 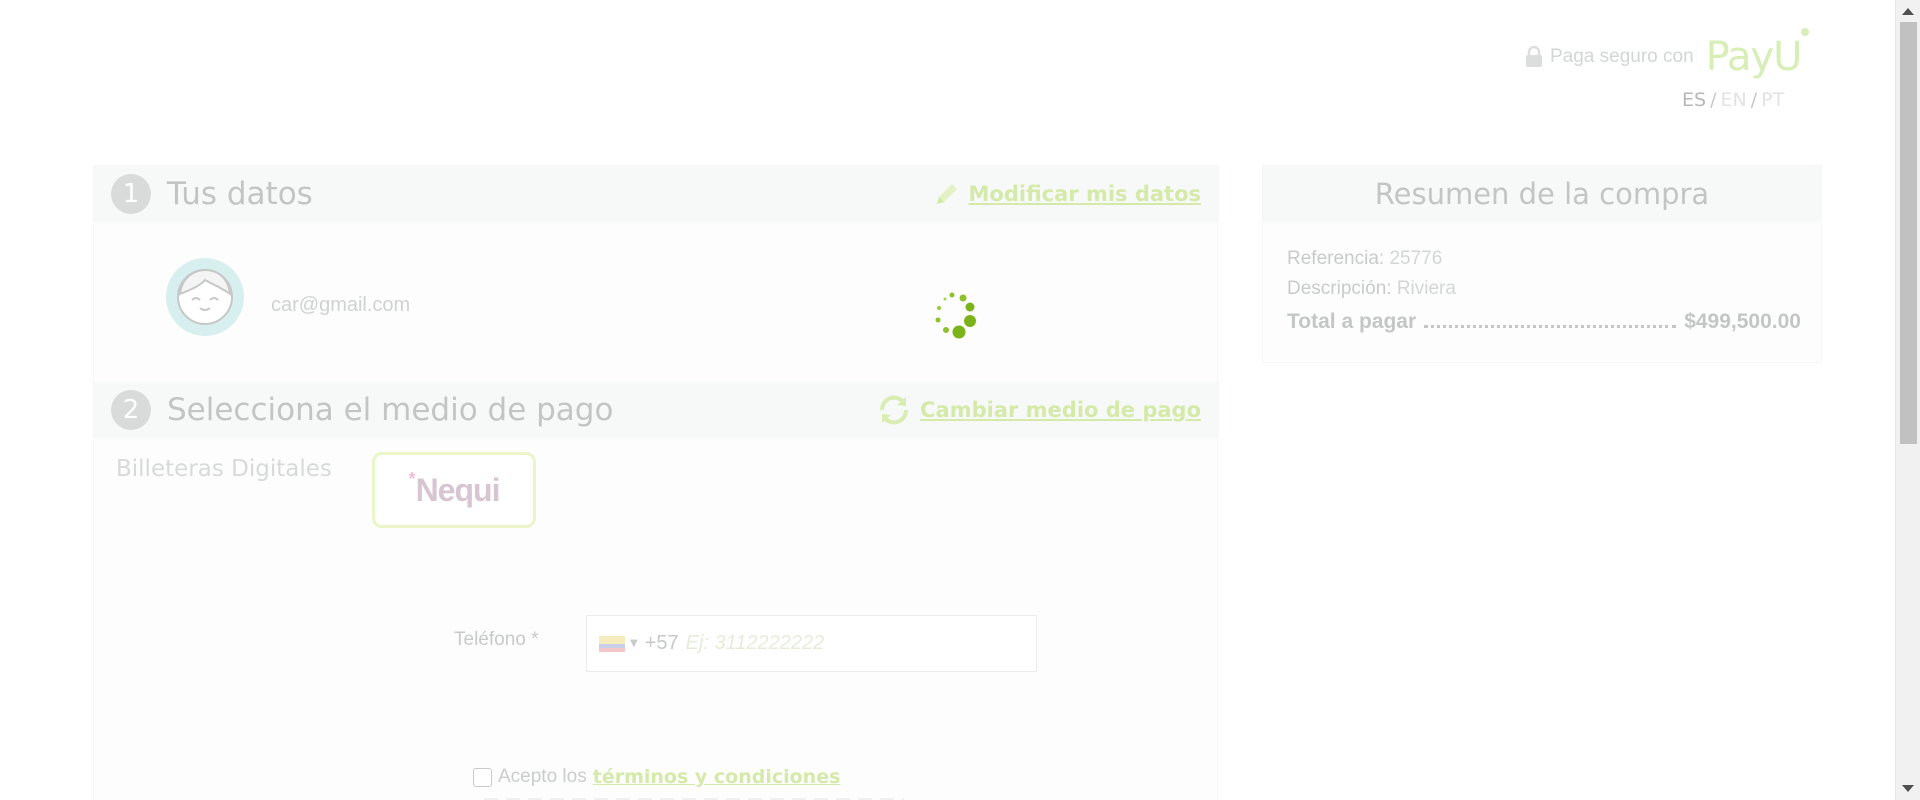 What do you see at coordinates (1426, 288) in the screenshot?
I see `description-value: Riviera` at bounding box center [1426, 288].